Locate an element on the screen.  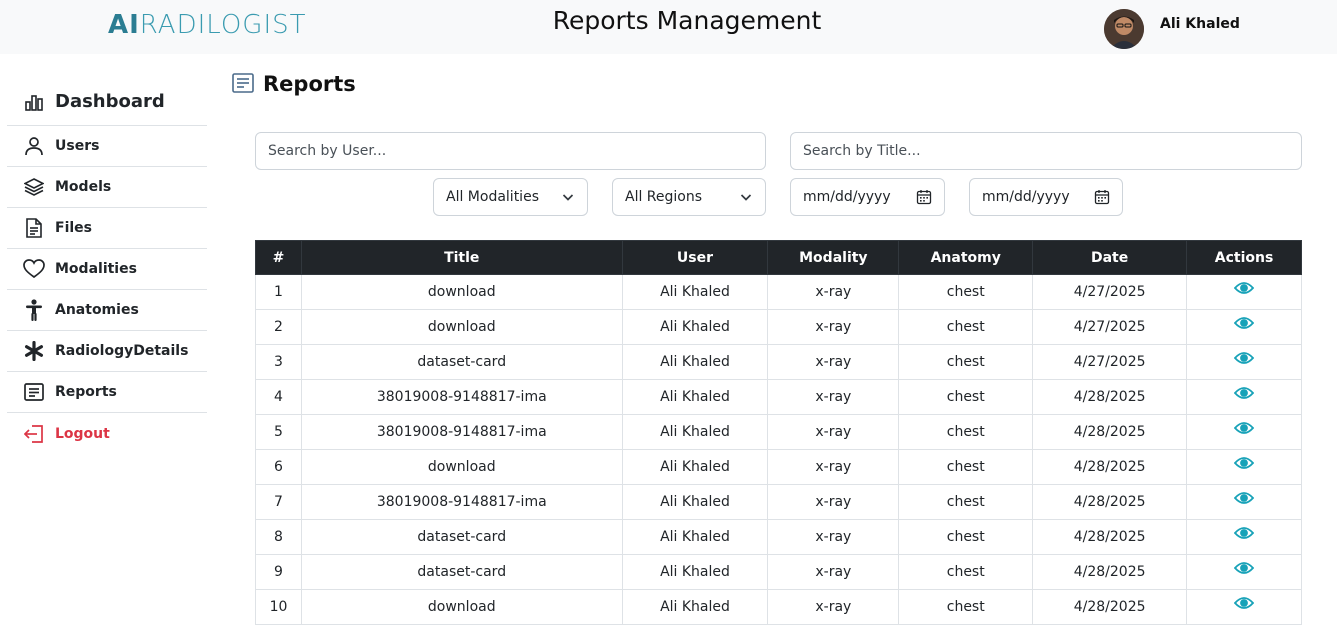
sidebar-item-label: Reports is located at coordinates (86, 392).